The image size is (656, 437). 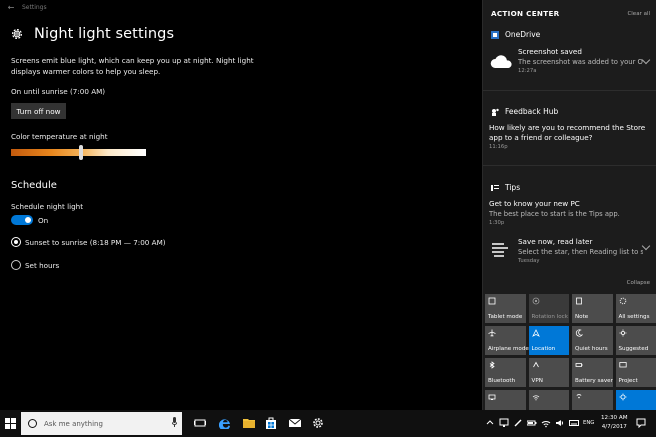 I want to click on network-tray-icon, so click(x=504, y=423).